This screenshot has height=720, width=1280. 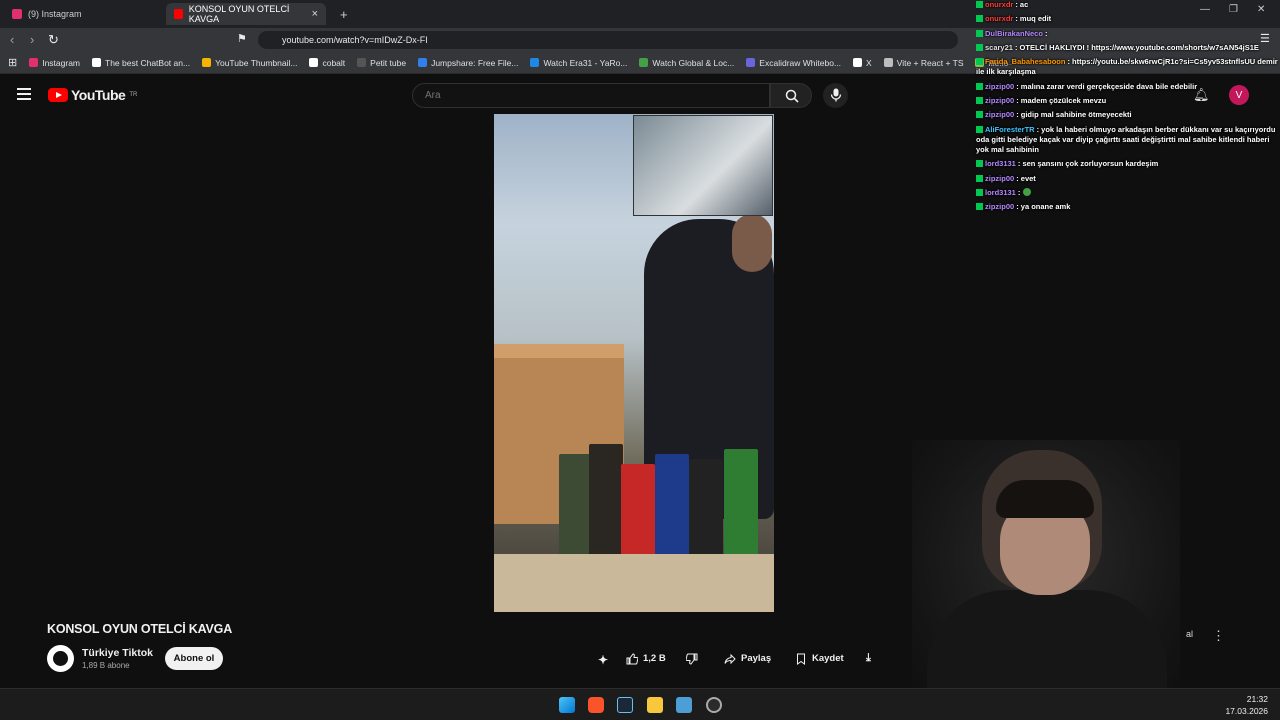 I want to click on video-frame-head, so click(x=752, y=243).